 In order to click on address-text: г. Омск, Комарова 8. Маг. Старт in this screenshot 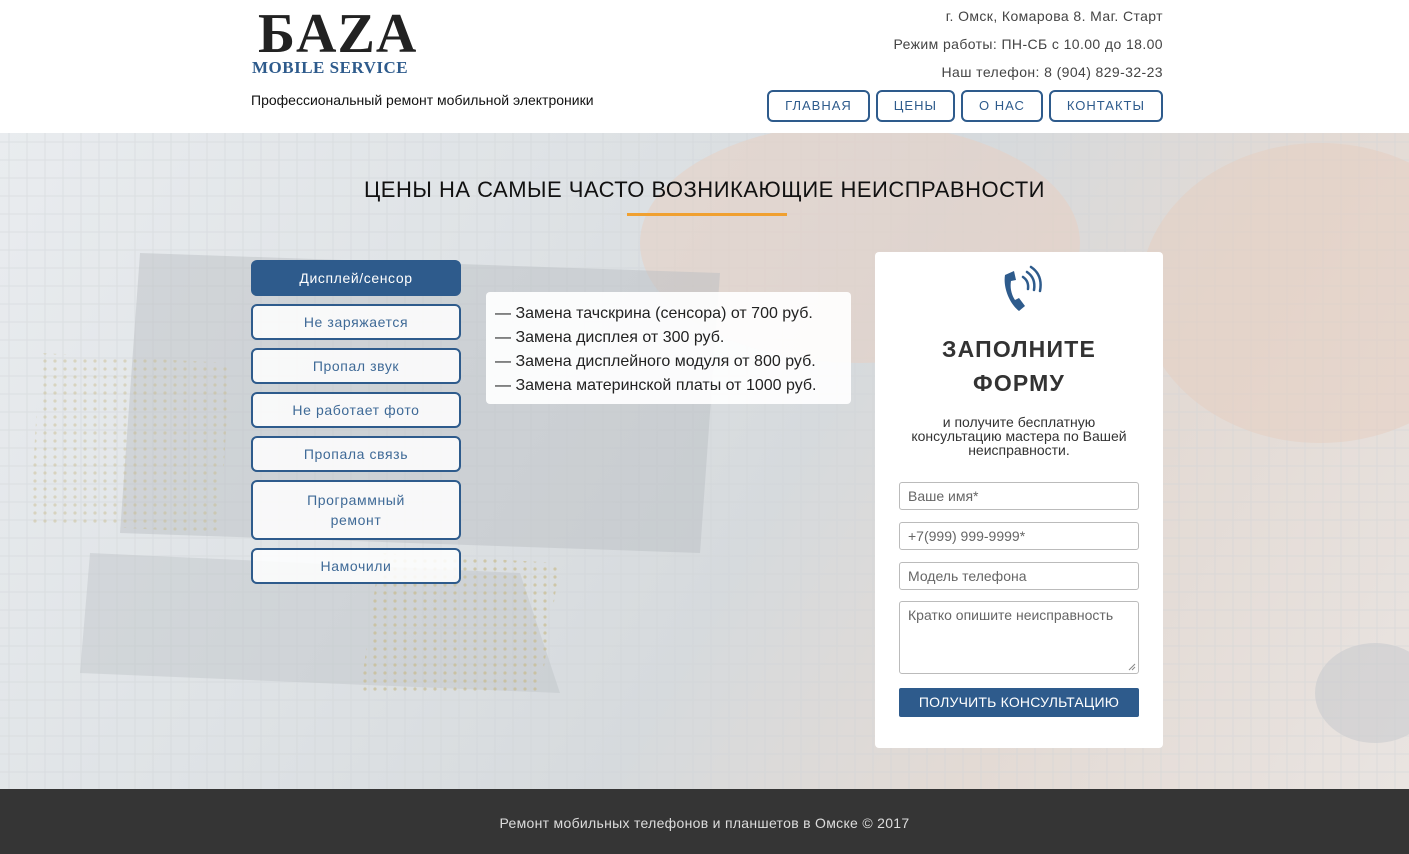, I will do `click(1054, 16)`.